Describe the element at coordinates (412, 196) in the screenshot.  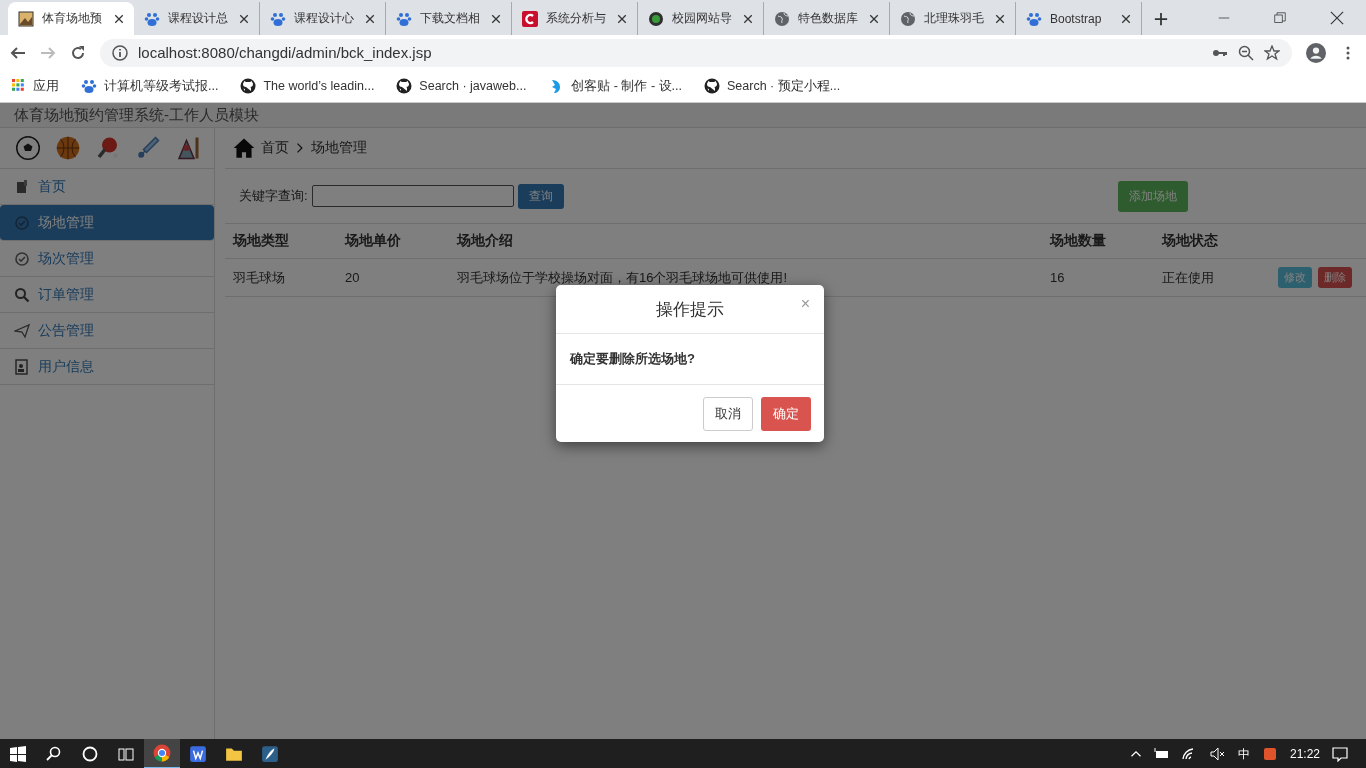
I see `search-field` at that location.